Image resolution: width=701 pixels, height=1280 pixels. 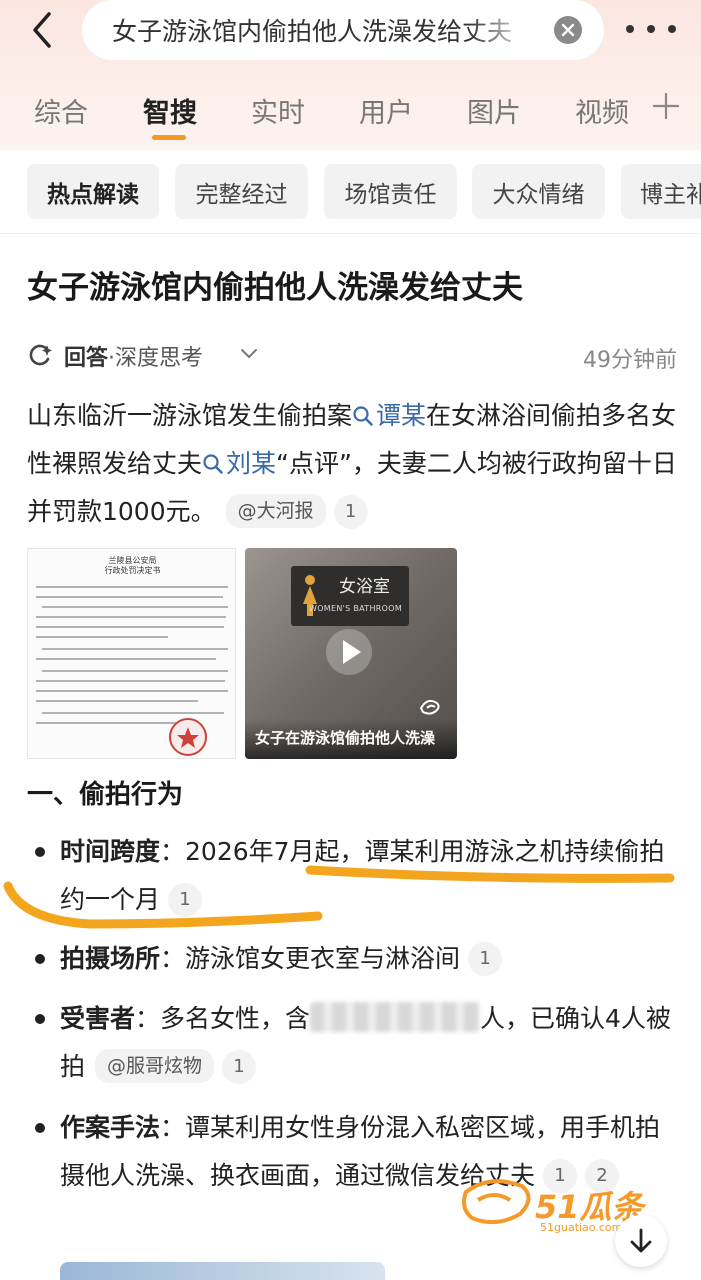 I want to click on post-time: 49分钟前, so click(x=630, y=360).